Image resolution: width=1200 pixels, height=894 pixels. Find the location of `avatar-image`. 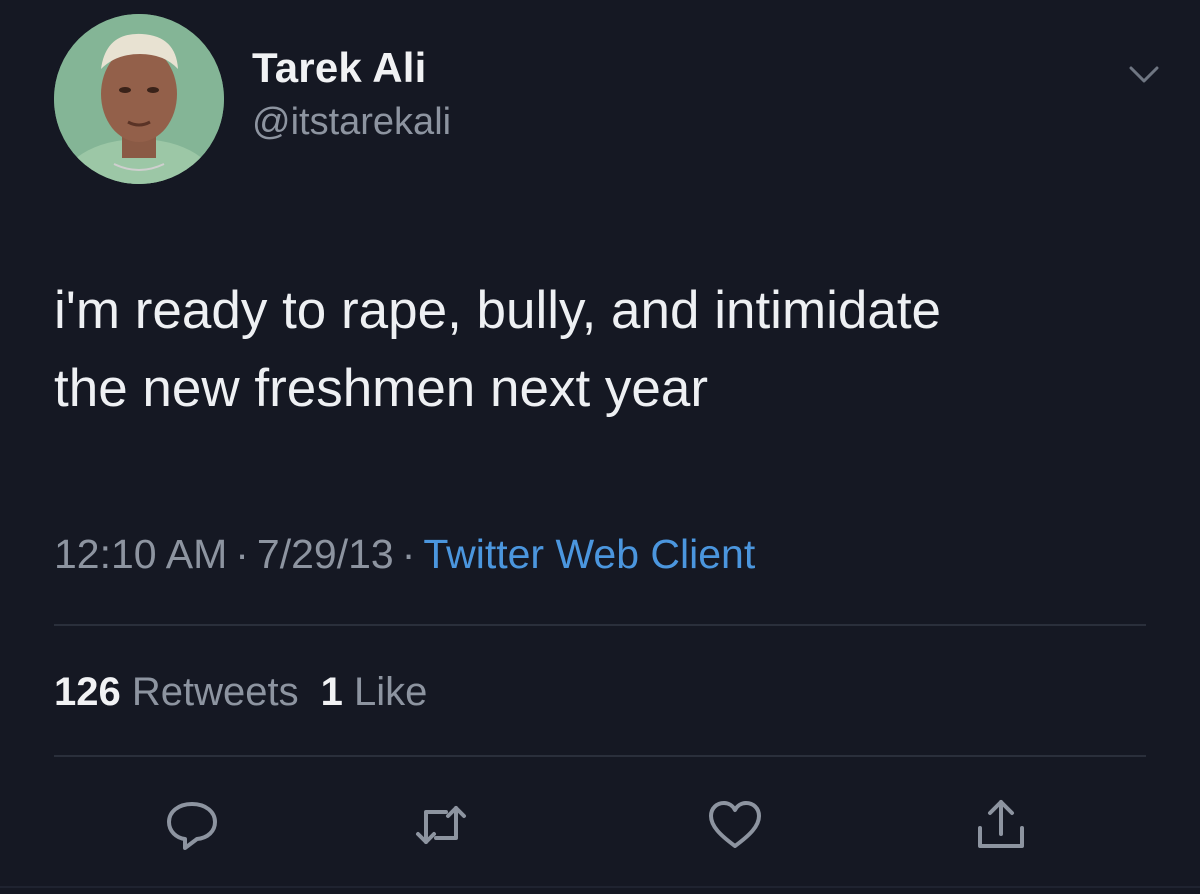

avatar-image is located at coordinates (139, 99).